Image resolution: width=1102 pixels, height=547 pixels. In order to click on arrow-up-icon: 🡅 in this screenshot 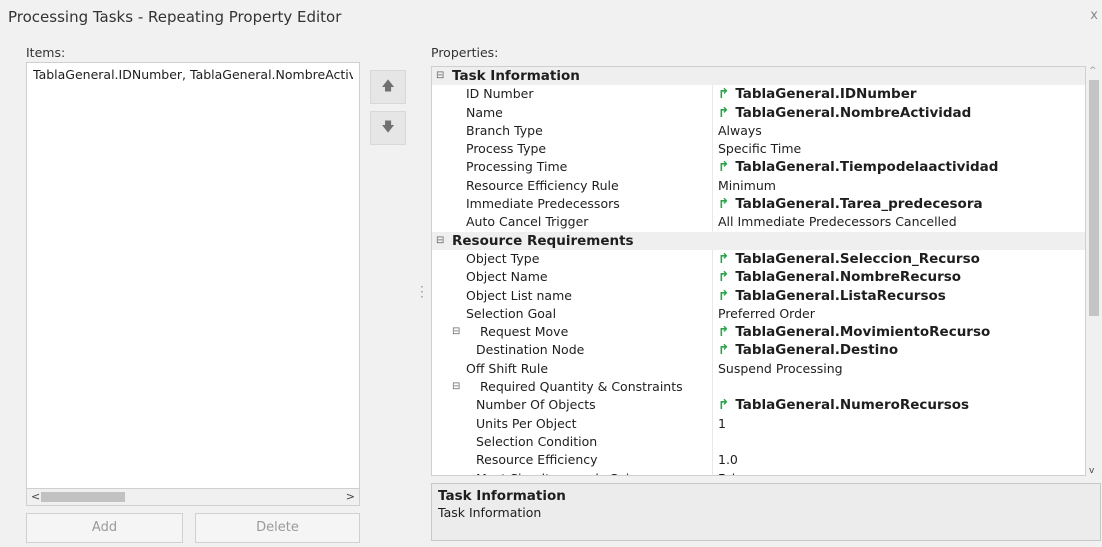, I will do `click(388, 86)`.